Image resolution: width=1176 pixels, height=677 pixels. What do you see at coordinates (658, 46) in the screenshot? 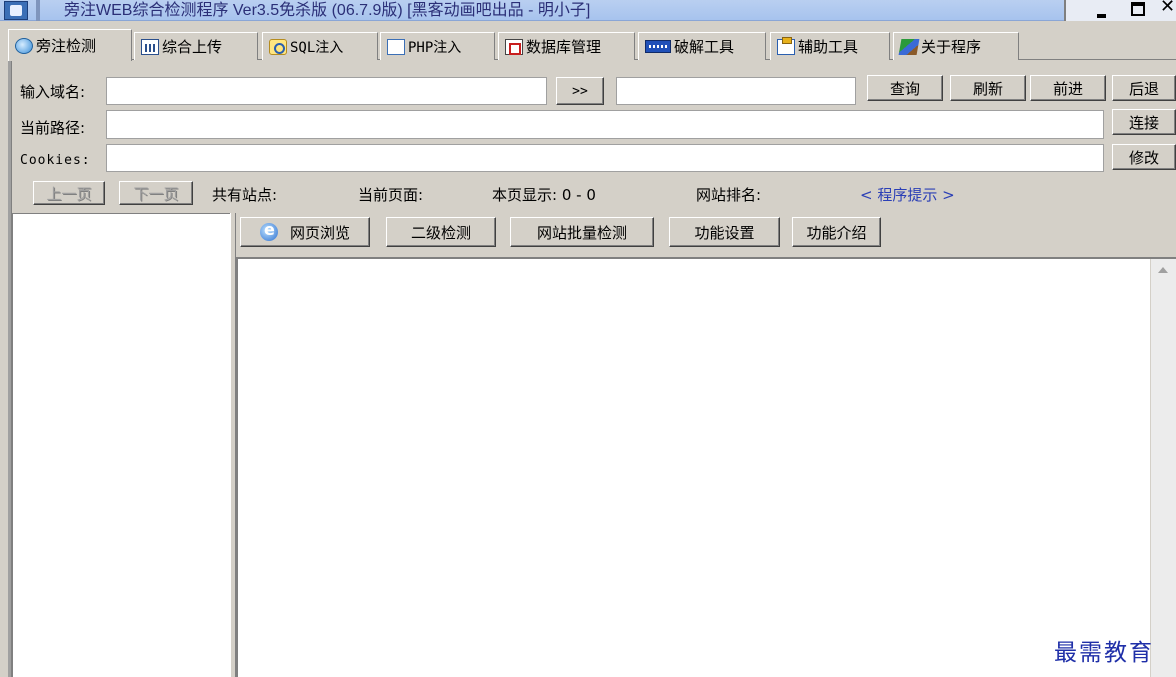
I see `keyboard-icon` at bounding box center [658, 46].